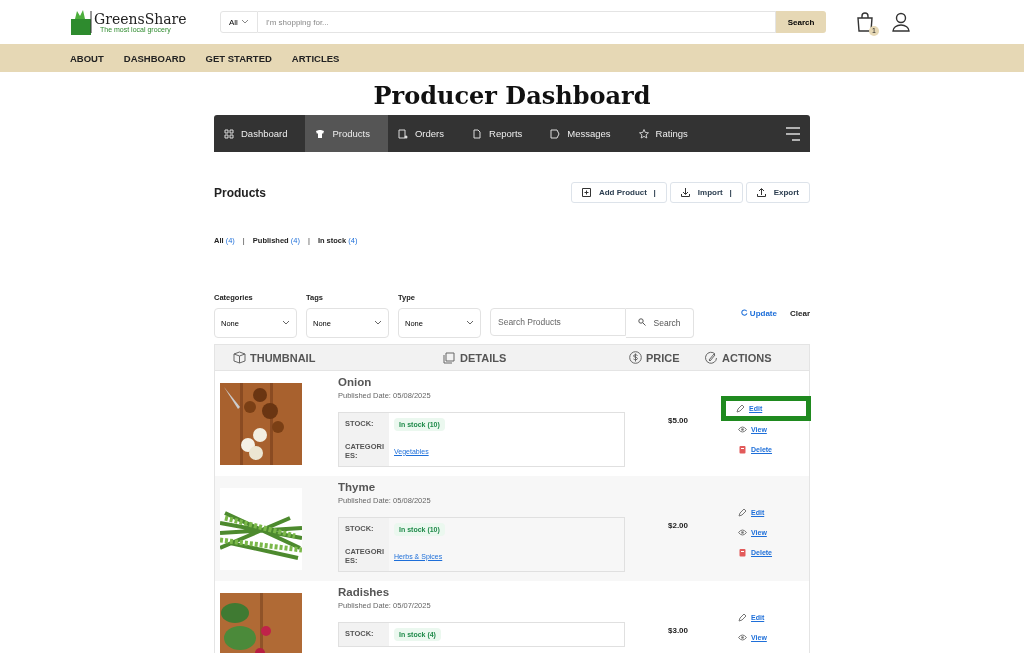  Describe the element at coordinates (81, 22) in the screenshot. I see `logo-icon` at that location.